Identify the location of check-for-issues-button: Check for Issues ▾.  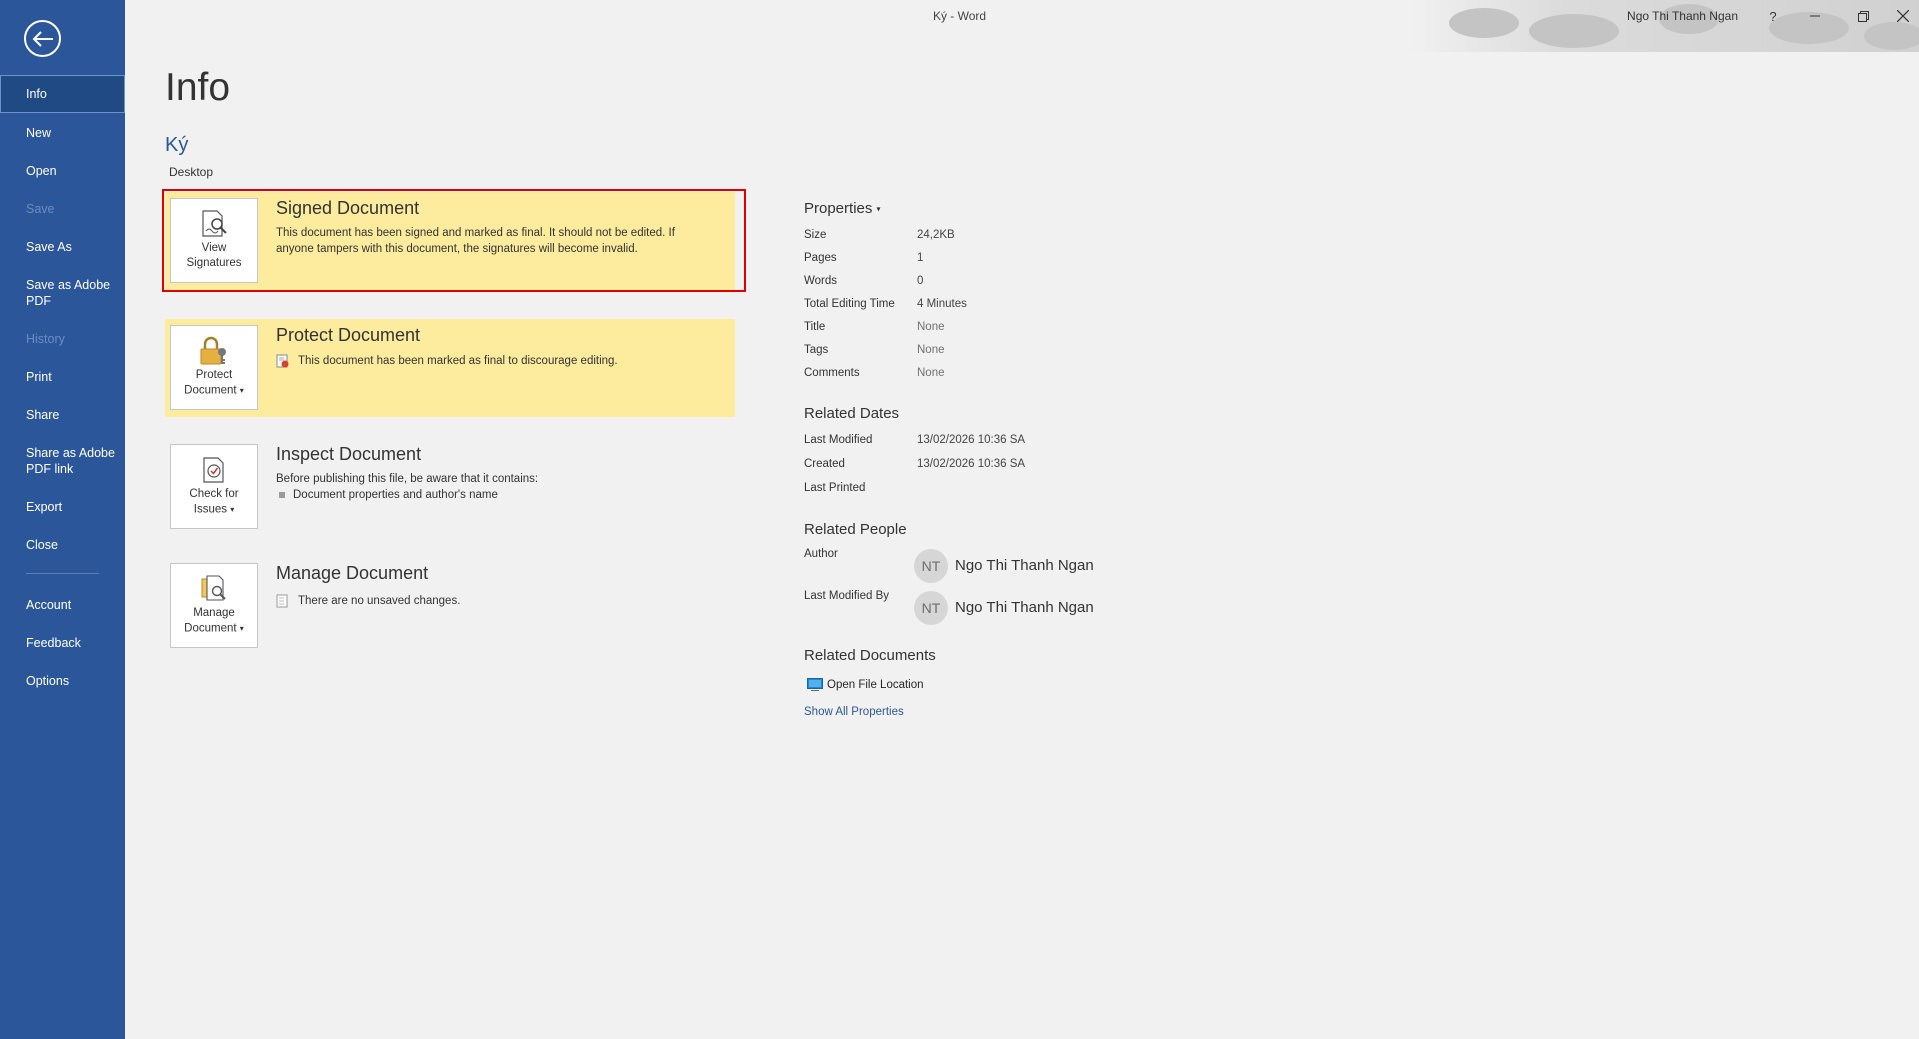
(214, 486).